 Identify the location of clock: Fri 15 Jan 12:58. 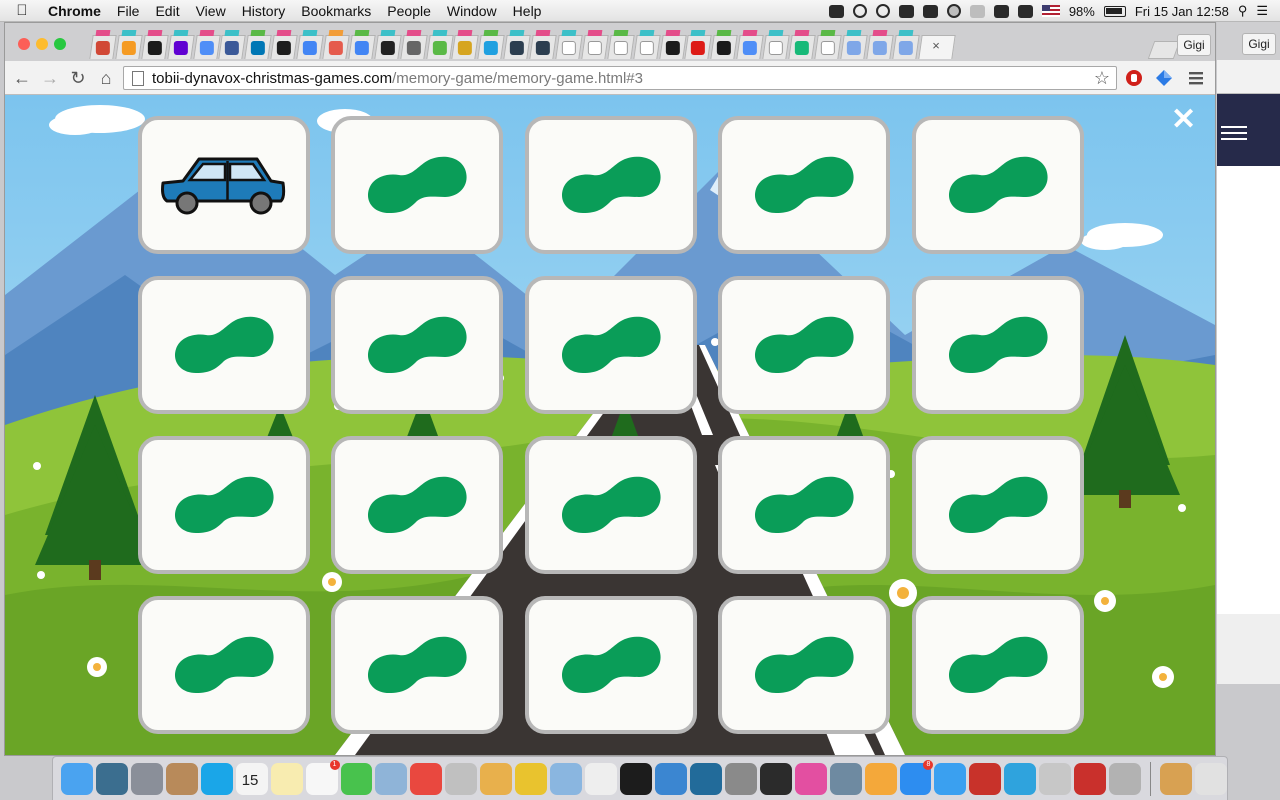
(1182, 11).